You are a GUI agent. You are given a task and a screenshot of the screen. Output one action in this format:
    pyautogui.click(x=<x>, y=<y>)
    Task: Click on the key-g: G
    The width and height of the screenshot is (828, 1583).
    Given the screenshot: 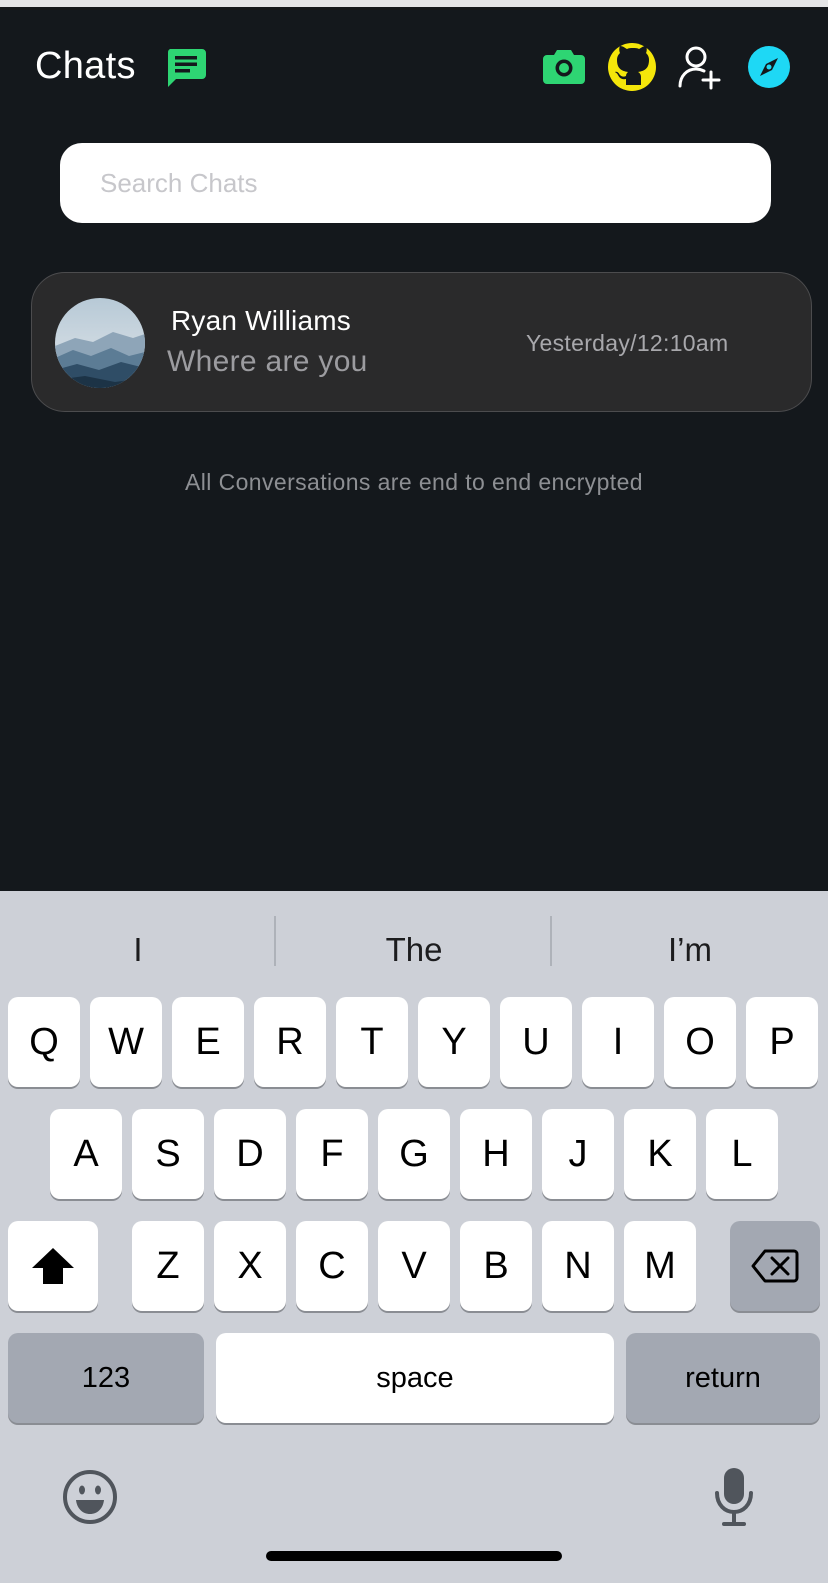 What is the action you would take?
    pyautogui.click(x=414, y=1154)
    